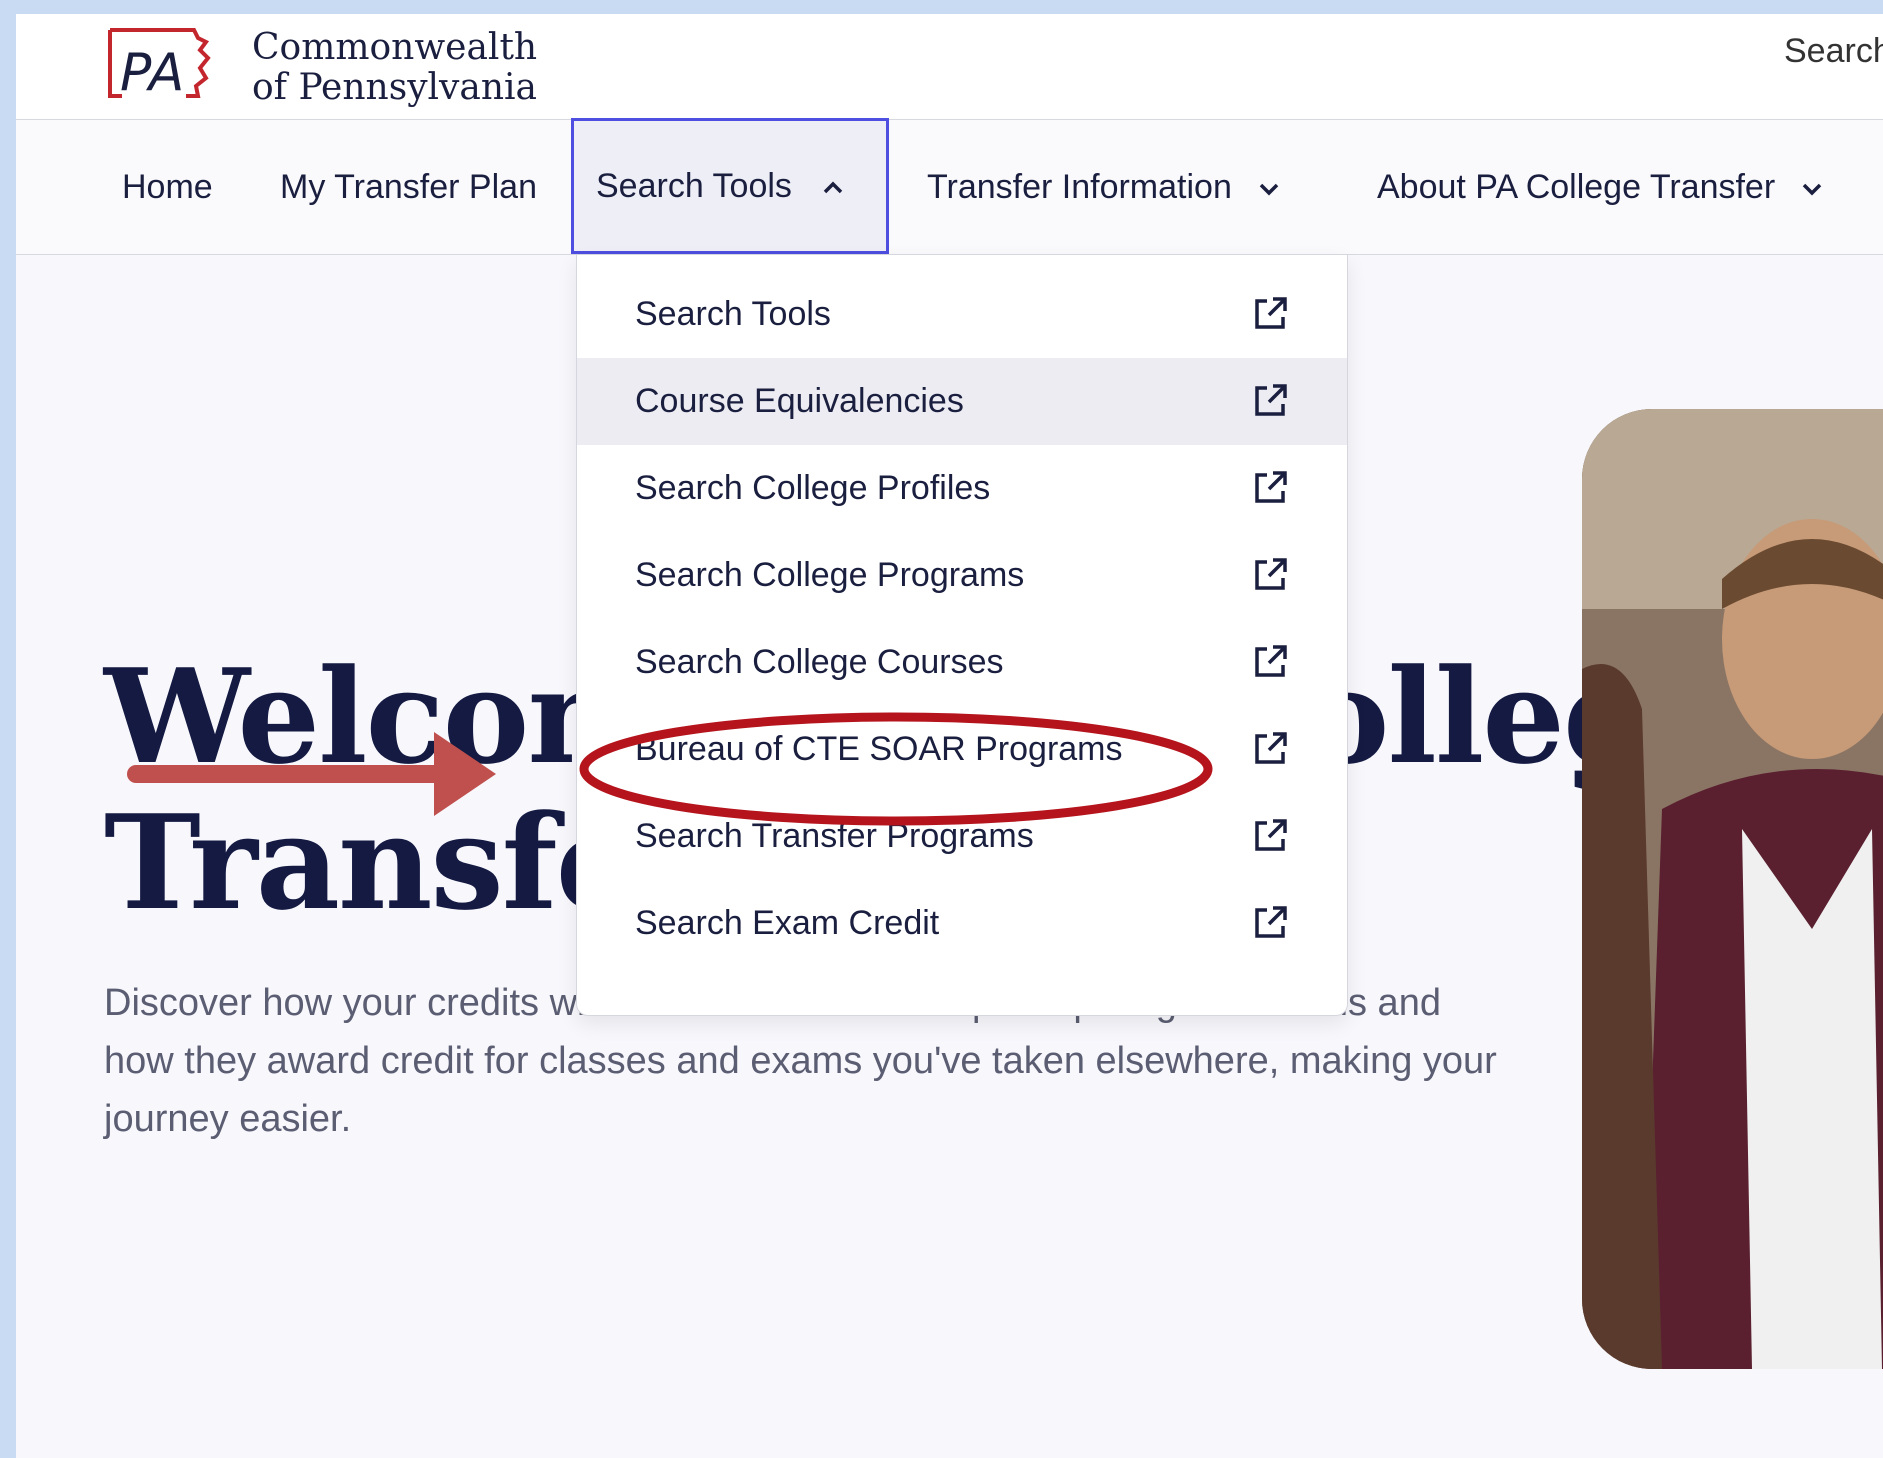 Image resolution: width=1883 pixels, height=1458 pixels. What do you see at coordinates (733, 314) in the screenshot?
I see `dropdown-item-label: Search Tools` at bounding box center [733, 314].